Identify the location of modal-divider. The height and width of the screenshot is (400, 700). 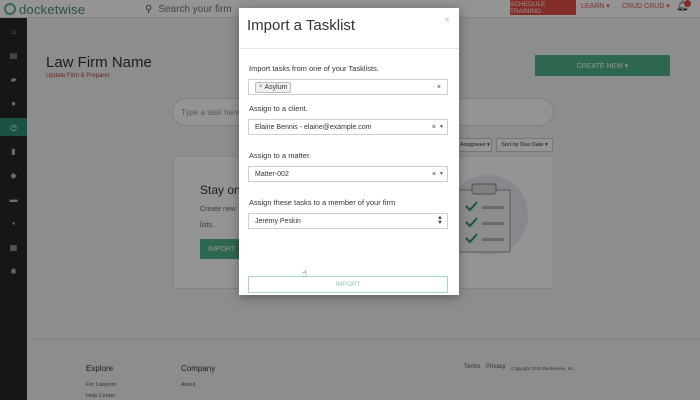
(349, 48).